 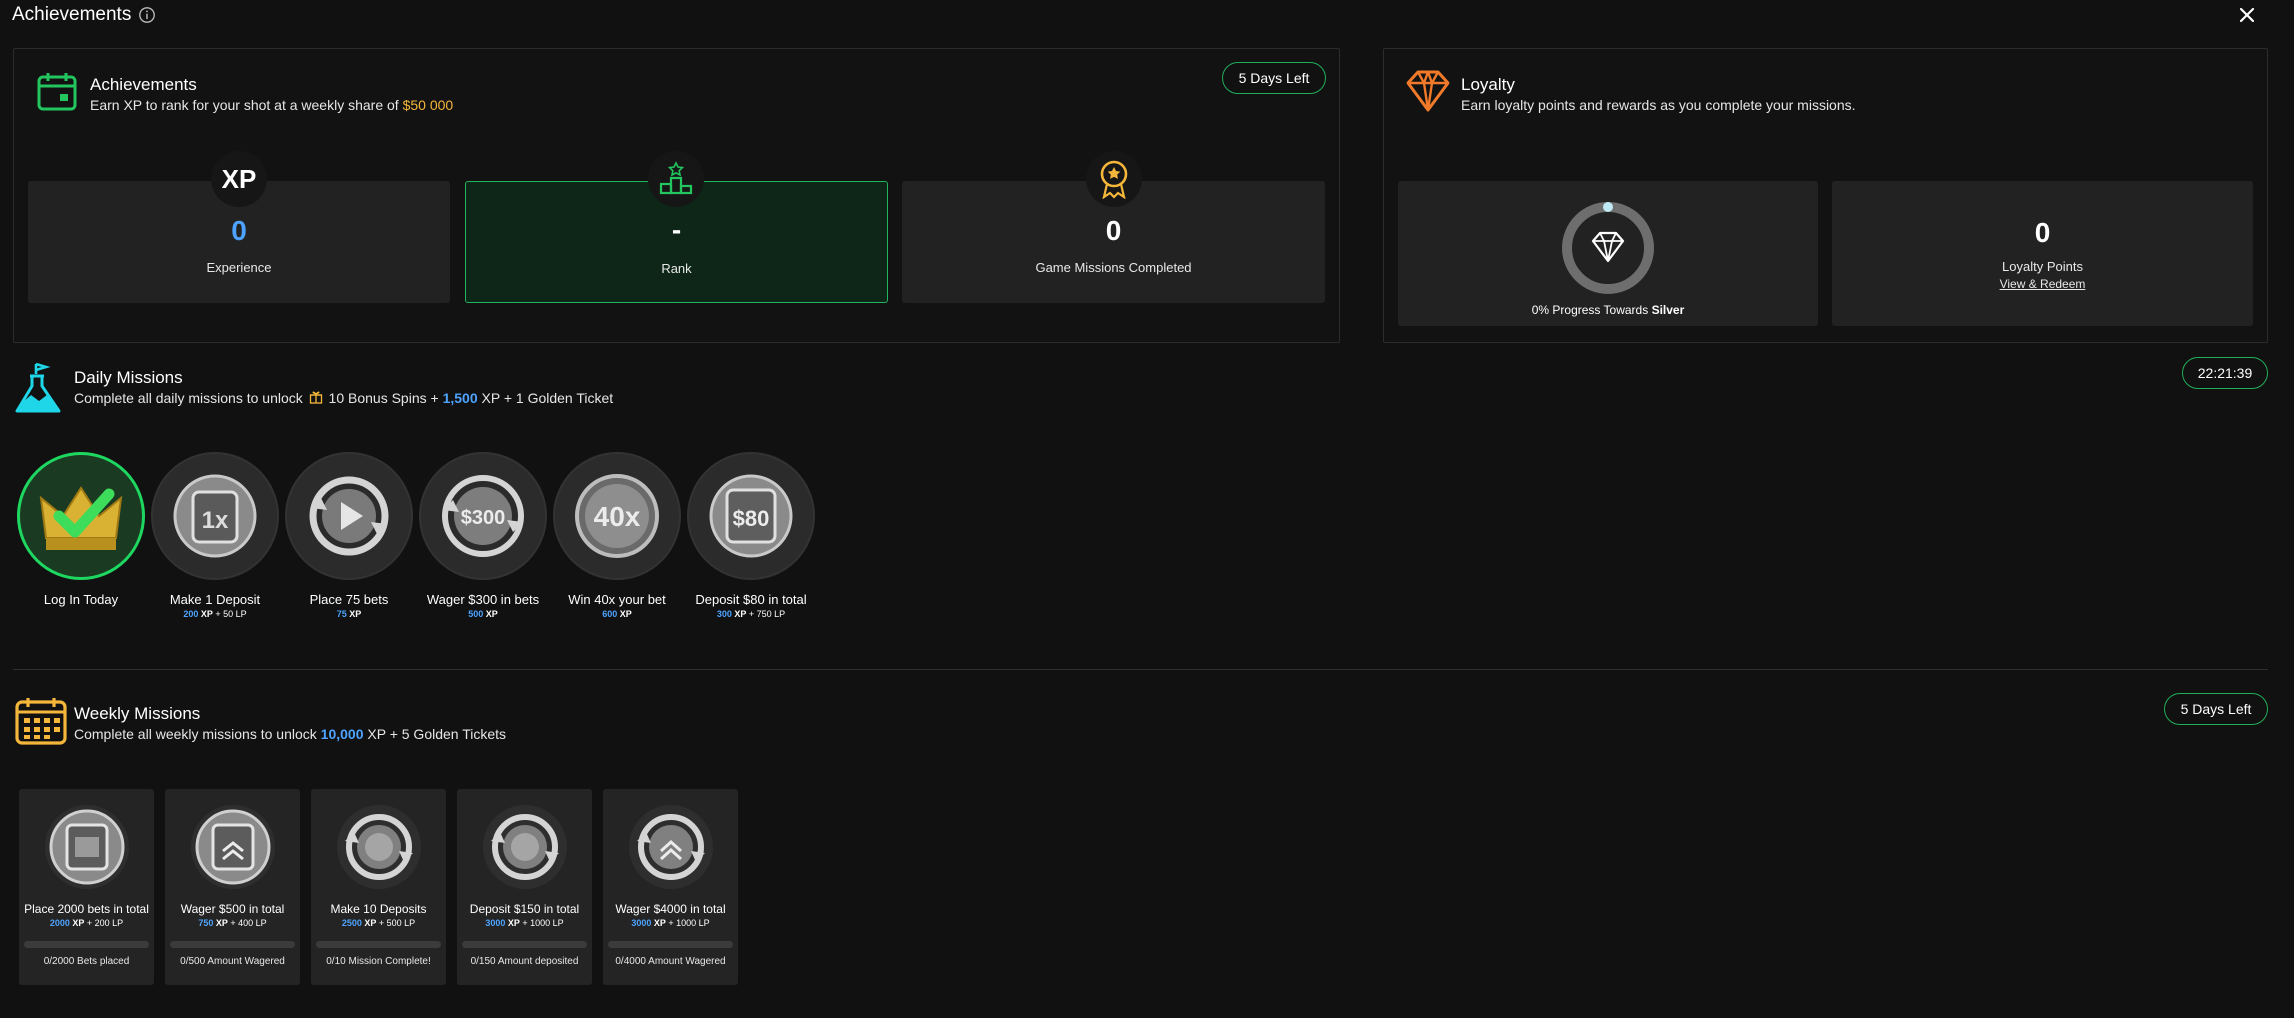 What do you see at coordinates (1113, 267) in the screenshot?
I see `game-missions-label: Game Missions Completed` at bounding box center [1113, 267].